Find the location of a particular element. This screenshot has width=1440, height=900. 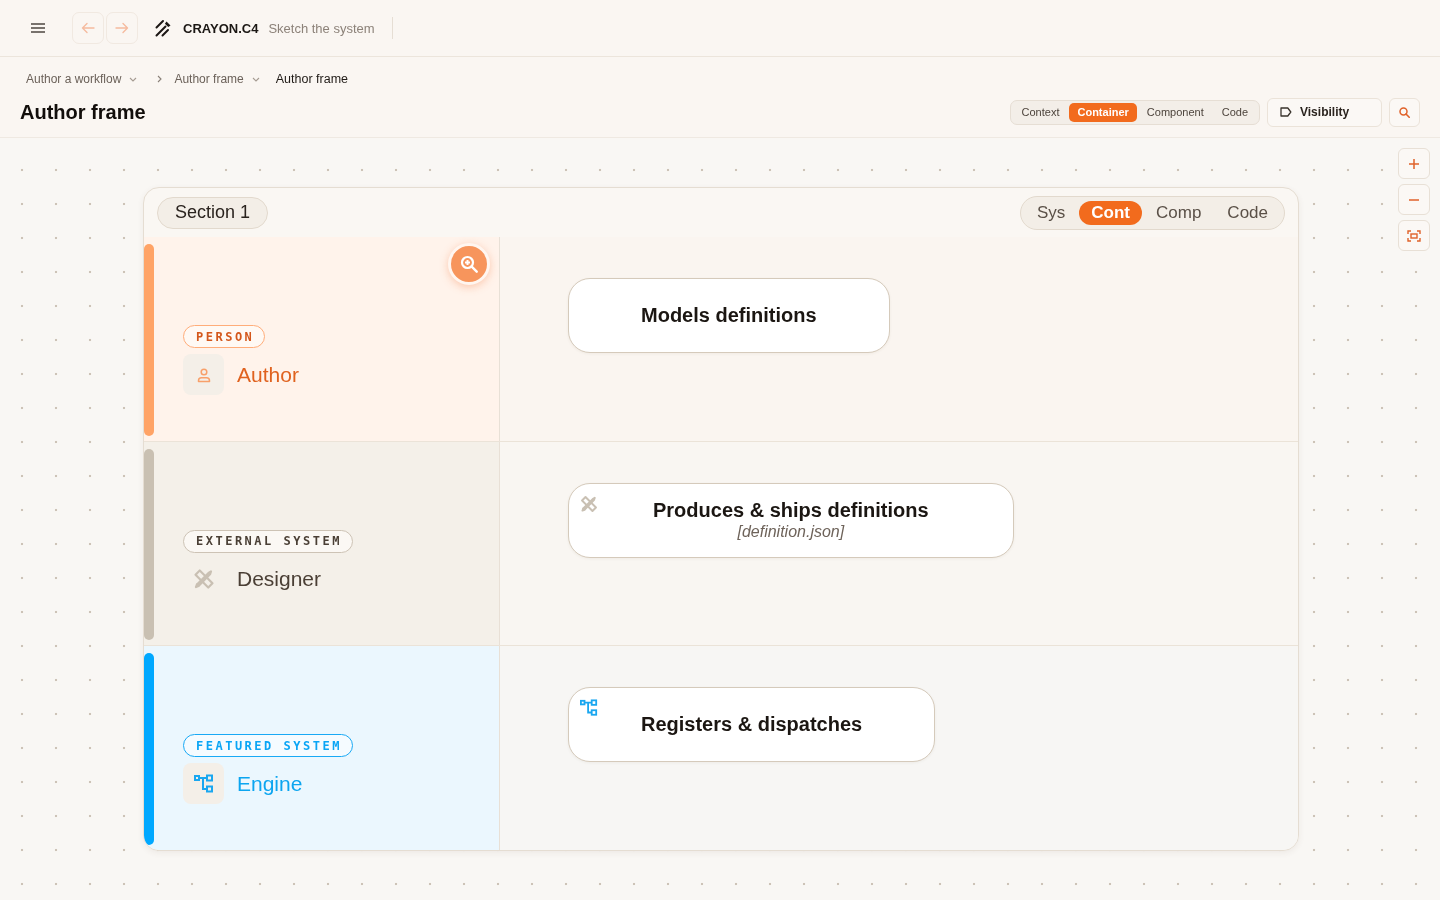

level-tab: Sys is located at coordinates (1051, 212).